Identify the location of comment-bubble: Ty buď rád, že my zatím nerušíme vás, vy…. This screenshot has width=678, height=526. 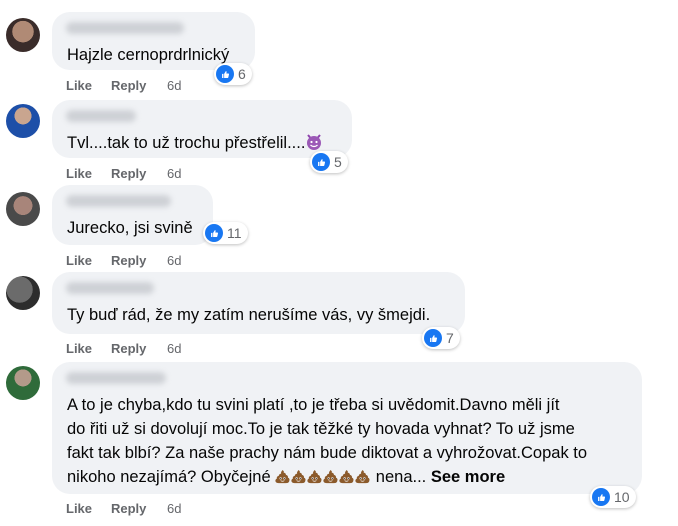
(258, 303).